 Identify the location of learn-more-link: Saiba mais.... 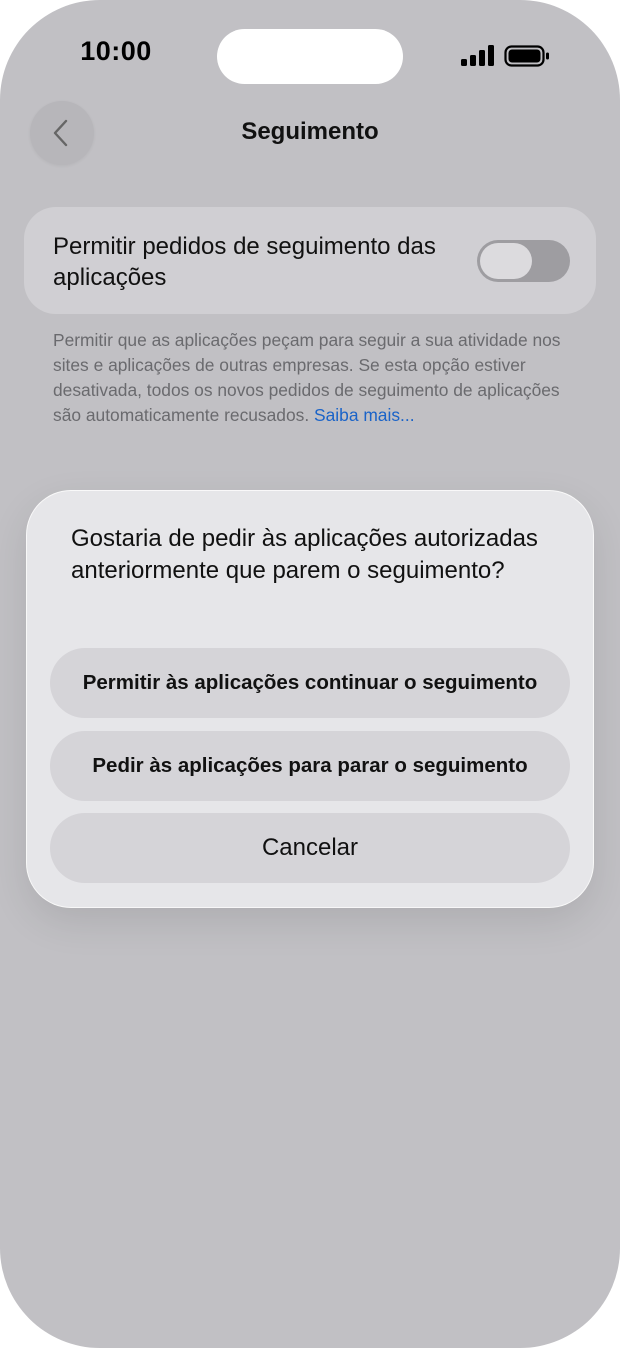
(364, 415).